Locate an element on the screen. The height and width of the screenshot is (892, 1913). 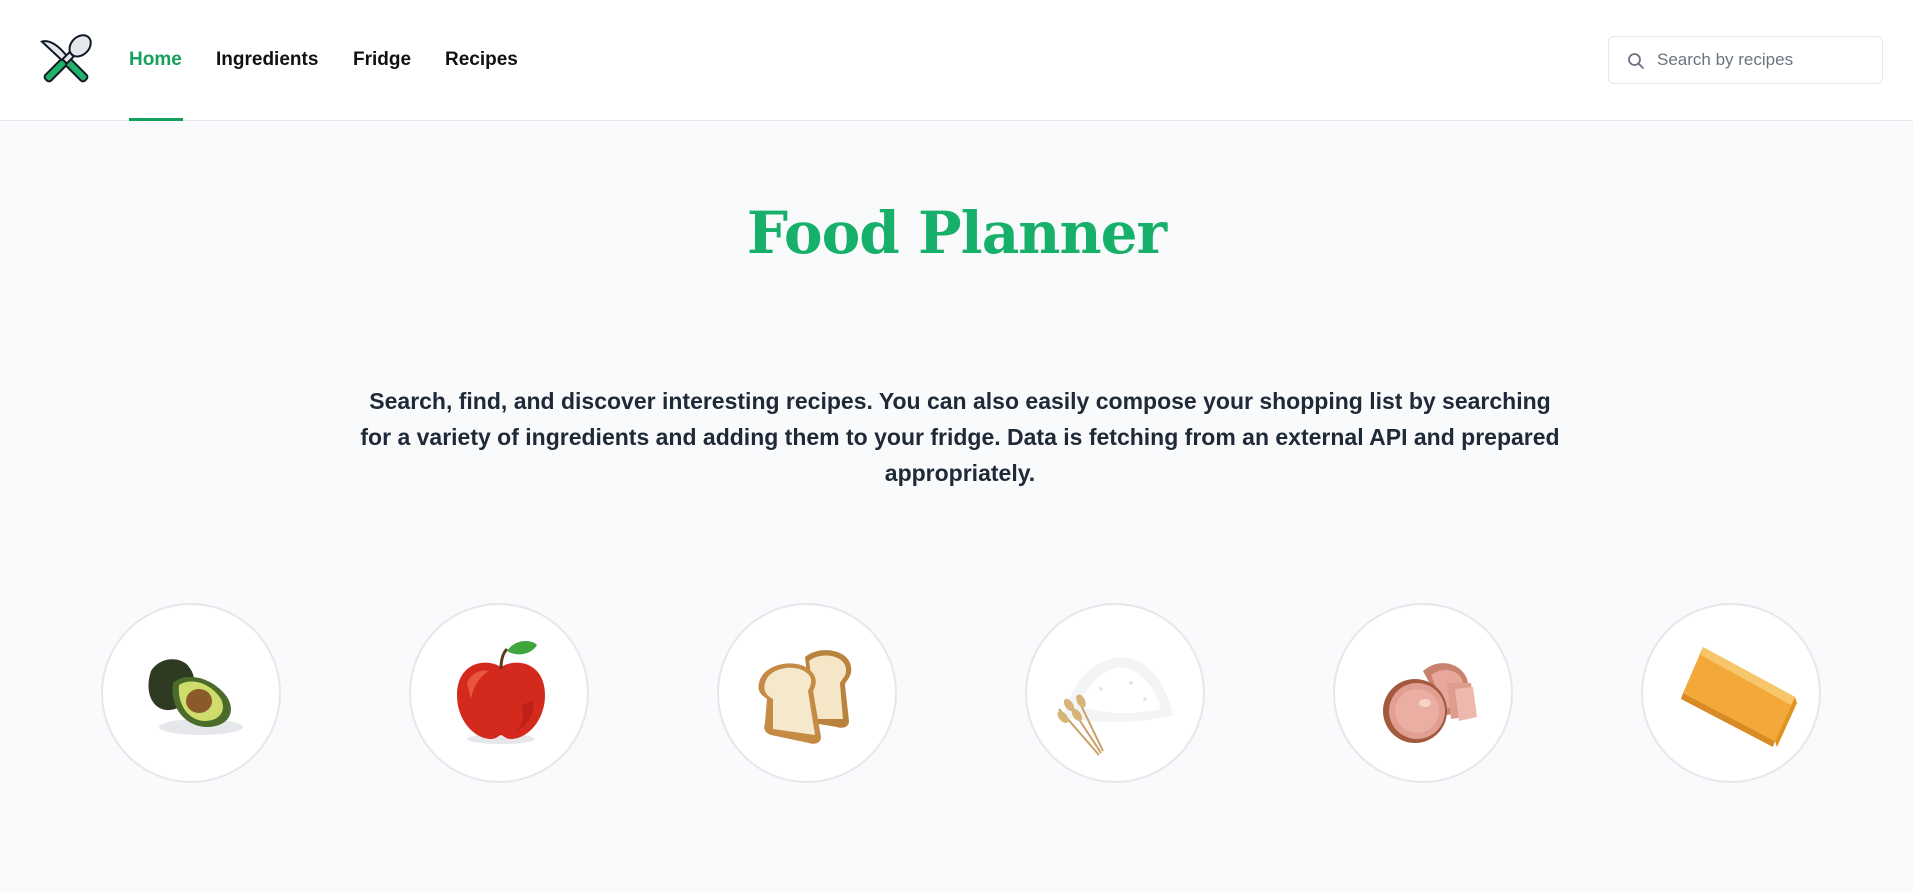
search-box is located at coordinates (1745, 60).